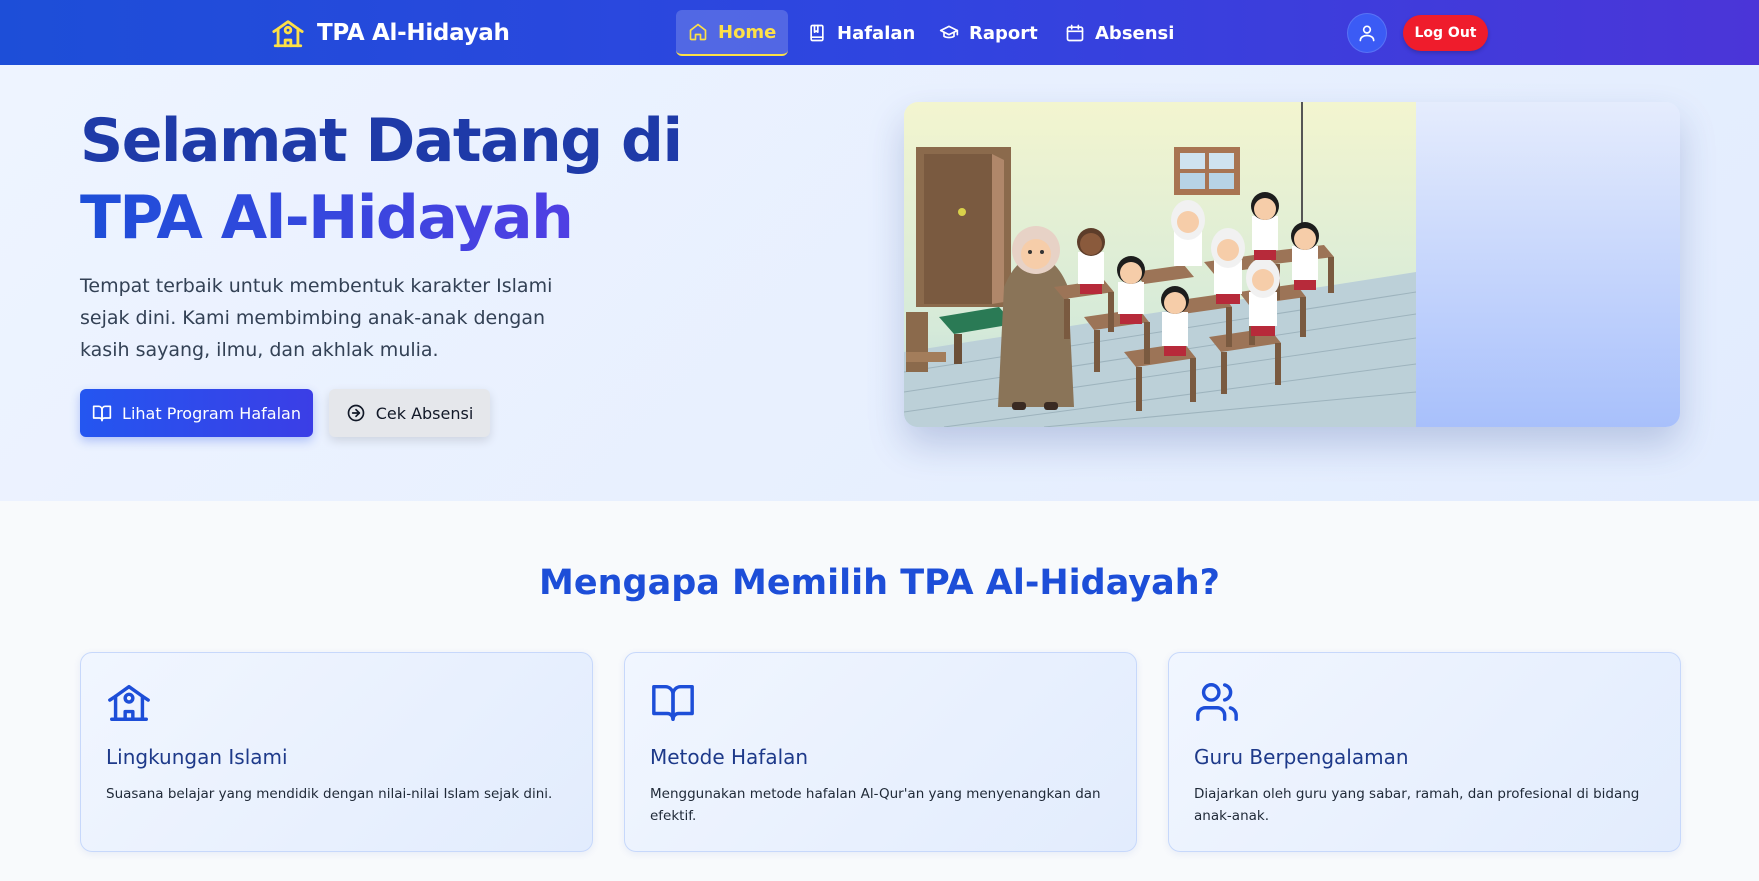  I want to click on nav-absensi: Absensi, so click(1119, 33).